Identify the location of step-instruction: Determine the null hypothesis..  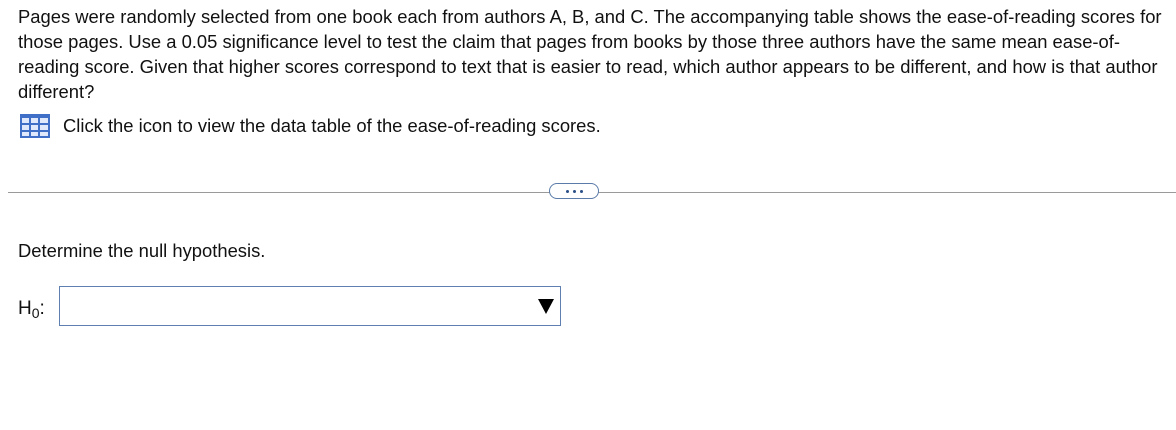
(142, 250).